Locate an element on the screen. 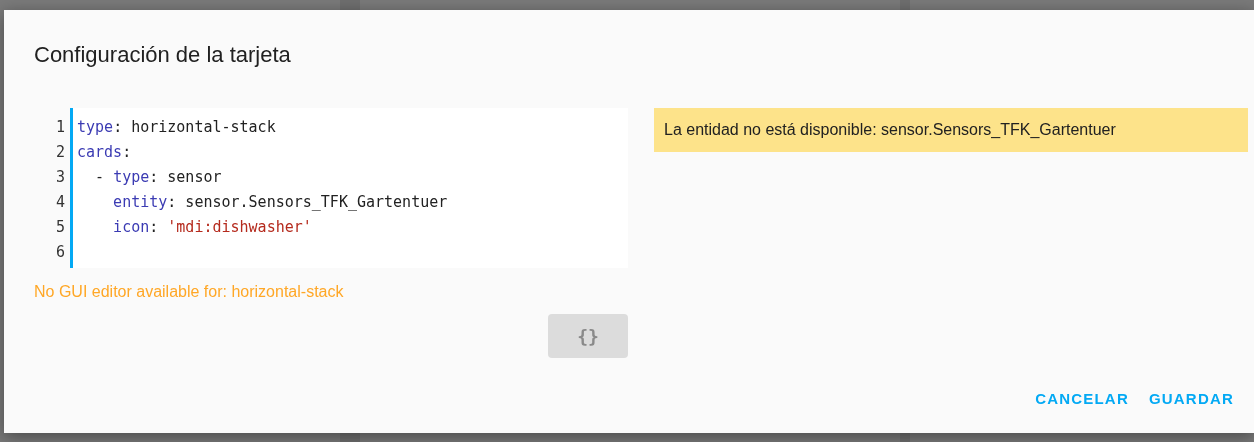 This screenshot has width=1254, height=442. code-line: entity: sensor.Sensors_TFK_Gartentuer is located at coordinates (280, 202).